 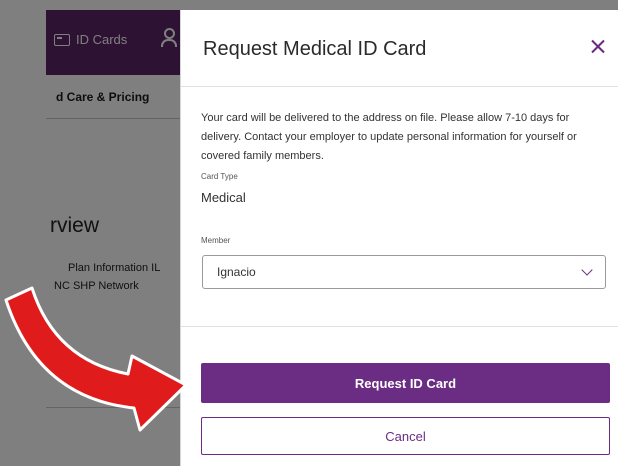 What do you see at coordinates (236, 272) in the screenshot?
I see `member-selected-value: Ignacio` at bounding box center [236, 272].